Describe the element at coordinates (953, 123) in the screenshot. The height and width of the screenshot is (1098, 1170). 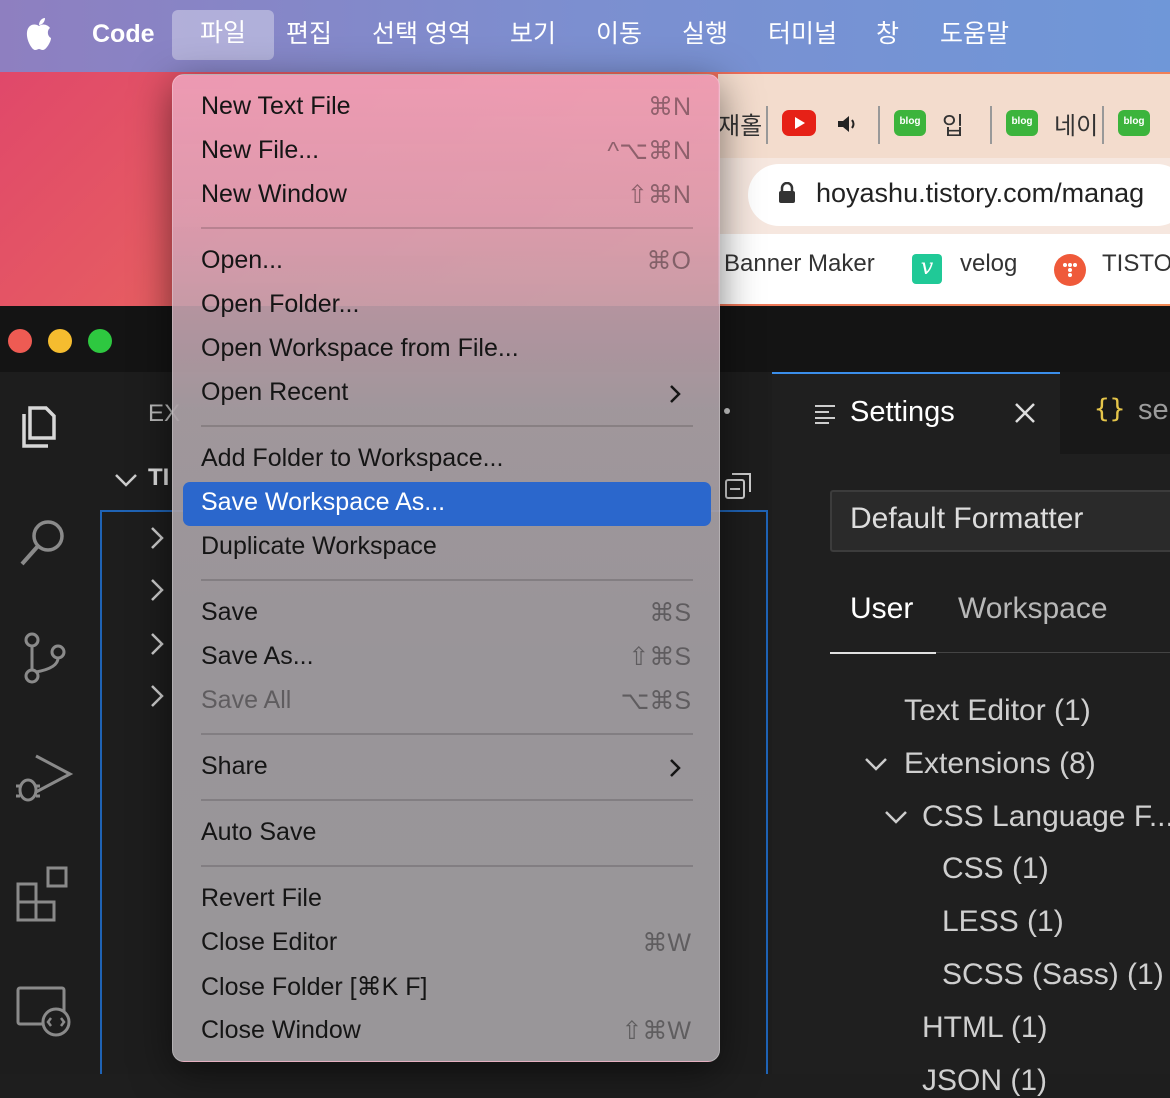
I see `browser-tab-label: 입` at that location.